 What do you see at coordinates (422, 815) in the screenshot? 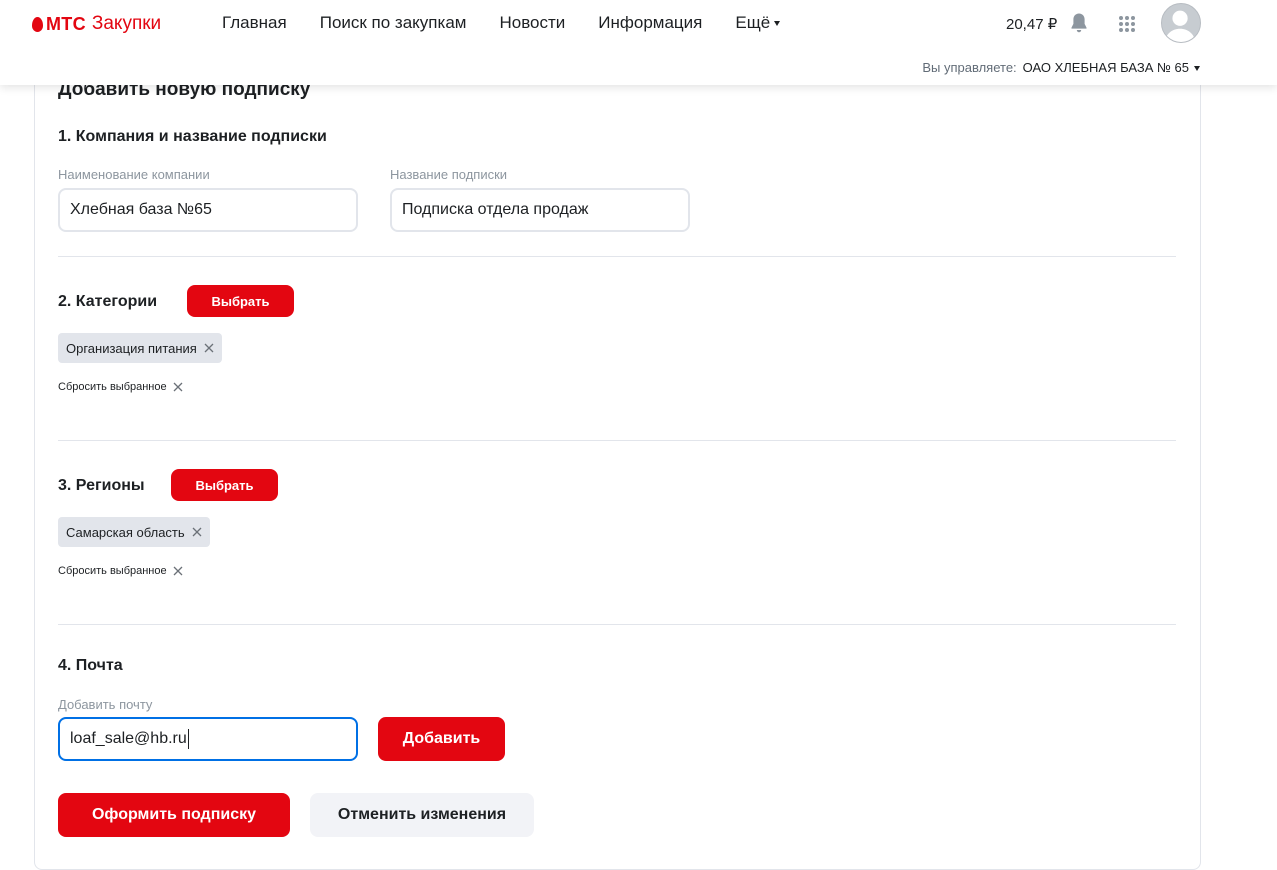
I see `cancel-changes-button: Отменить изменения` at bounding box center [422, 815].